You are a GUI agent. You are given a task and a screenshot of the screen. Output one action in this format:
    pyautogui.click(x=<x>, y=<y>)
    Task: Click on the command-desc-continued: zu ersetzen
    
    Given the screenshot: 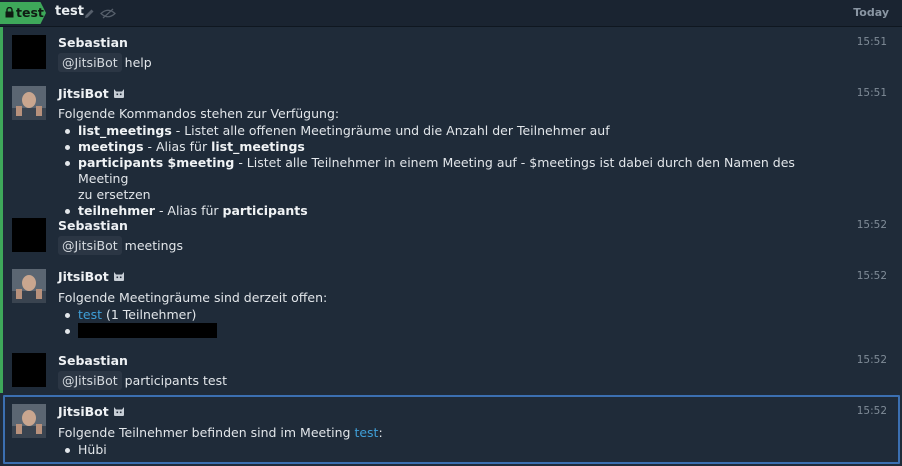 What is the action you would take?
    pyautogui.click(x=114, y=194)
    